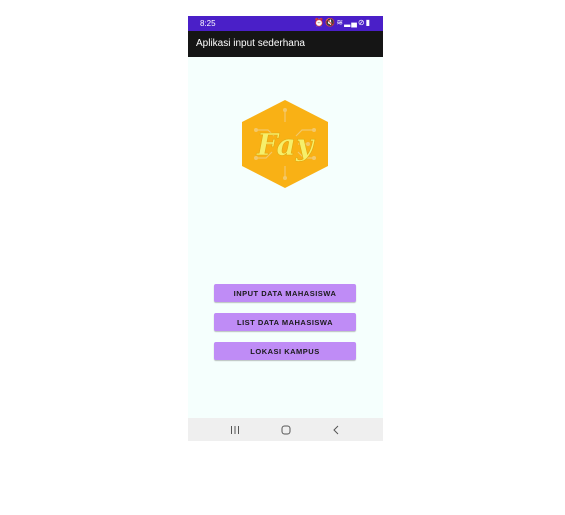  I want to click on mute-icon: 🔇, so click(331, 22).